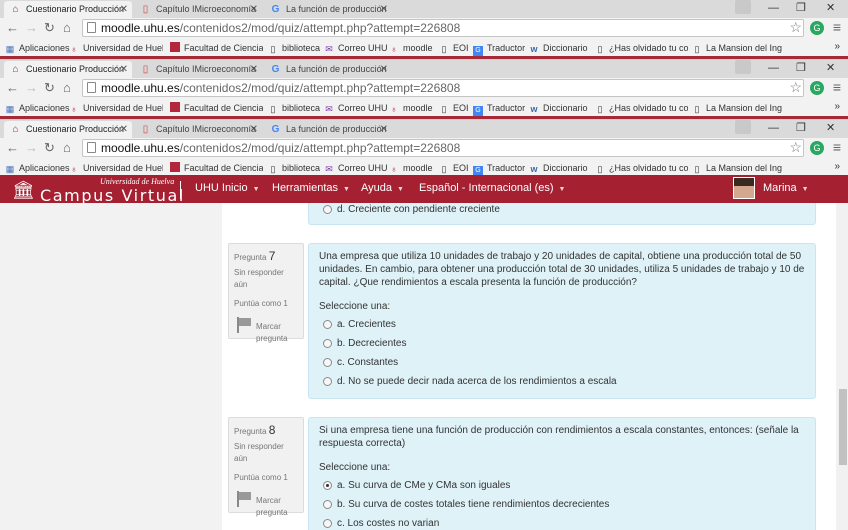 The width and height of the screenshot is (848, 530). Describe the element at coordinates (562, 346) in the screenshot. I see `answer-option: b. Decrecientes` at that location.